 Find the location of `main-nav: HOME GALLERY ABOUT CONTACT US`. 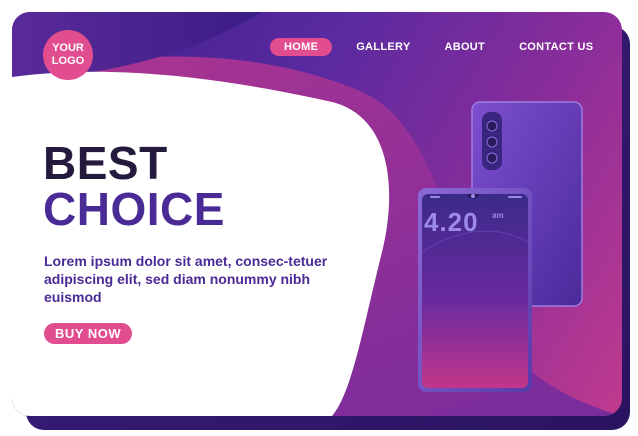

main-nav: HOME GALLERY ABOUT CONTACT US is located at coordinates (442, 47).